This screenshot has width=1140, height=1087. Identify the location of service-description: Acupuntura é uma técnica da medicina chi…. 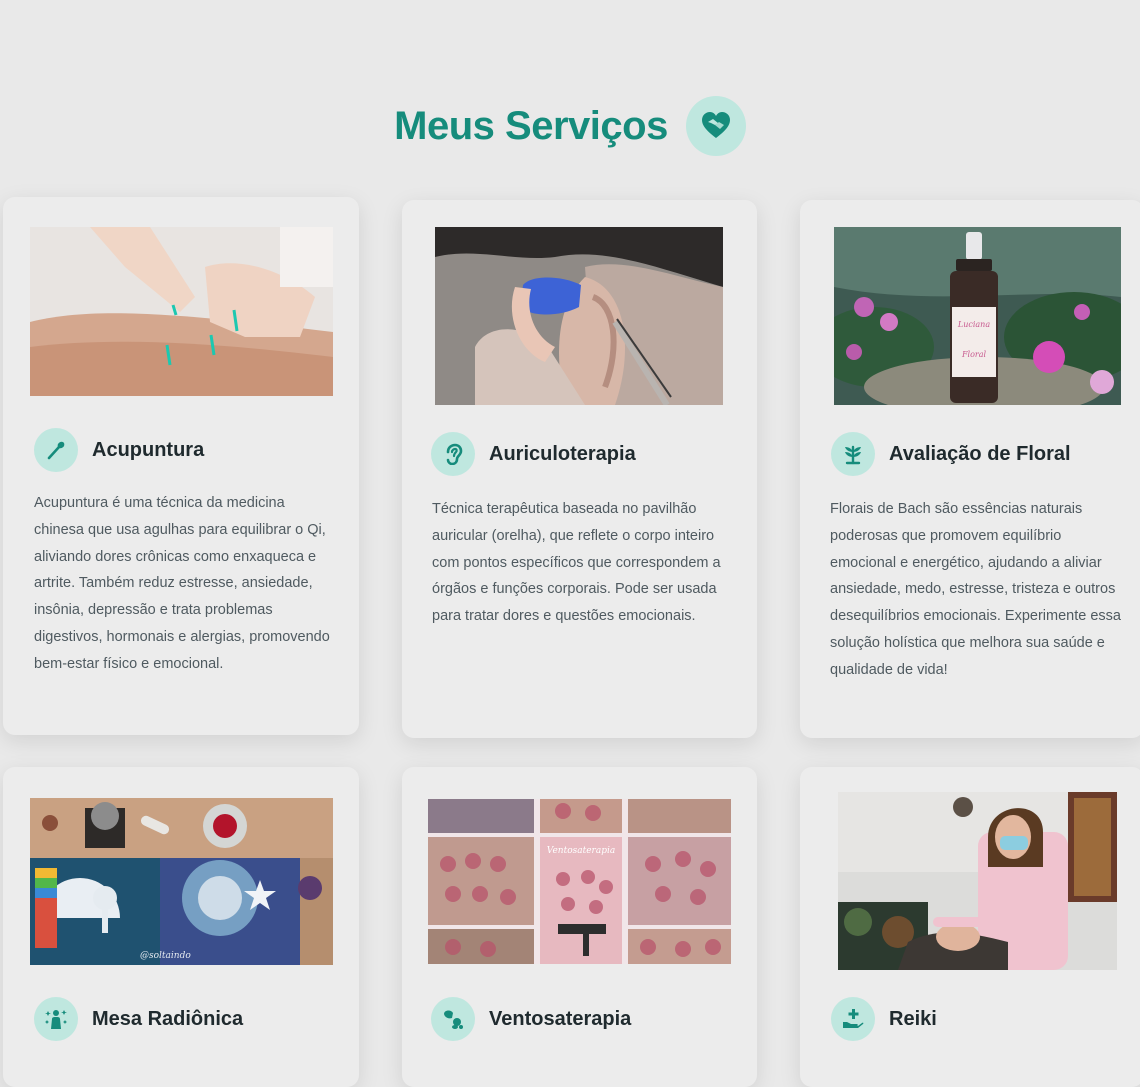
(182, 583).